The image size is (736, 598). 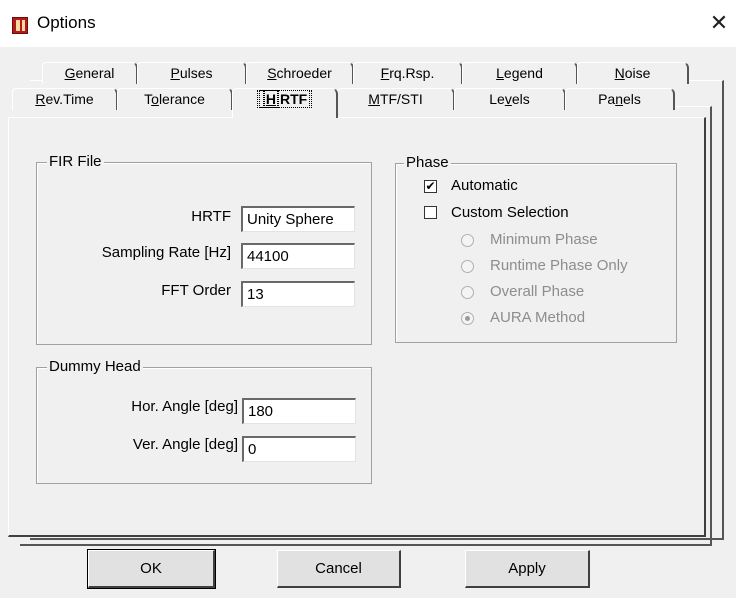 What do you see at coordinates (510, 212) in the screenshot?
I see `custom-selection-label: Custom Selection` at bounding box center [510, 212].